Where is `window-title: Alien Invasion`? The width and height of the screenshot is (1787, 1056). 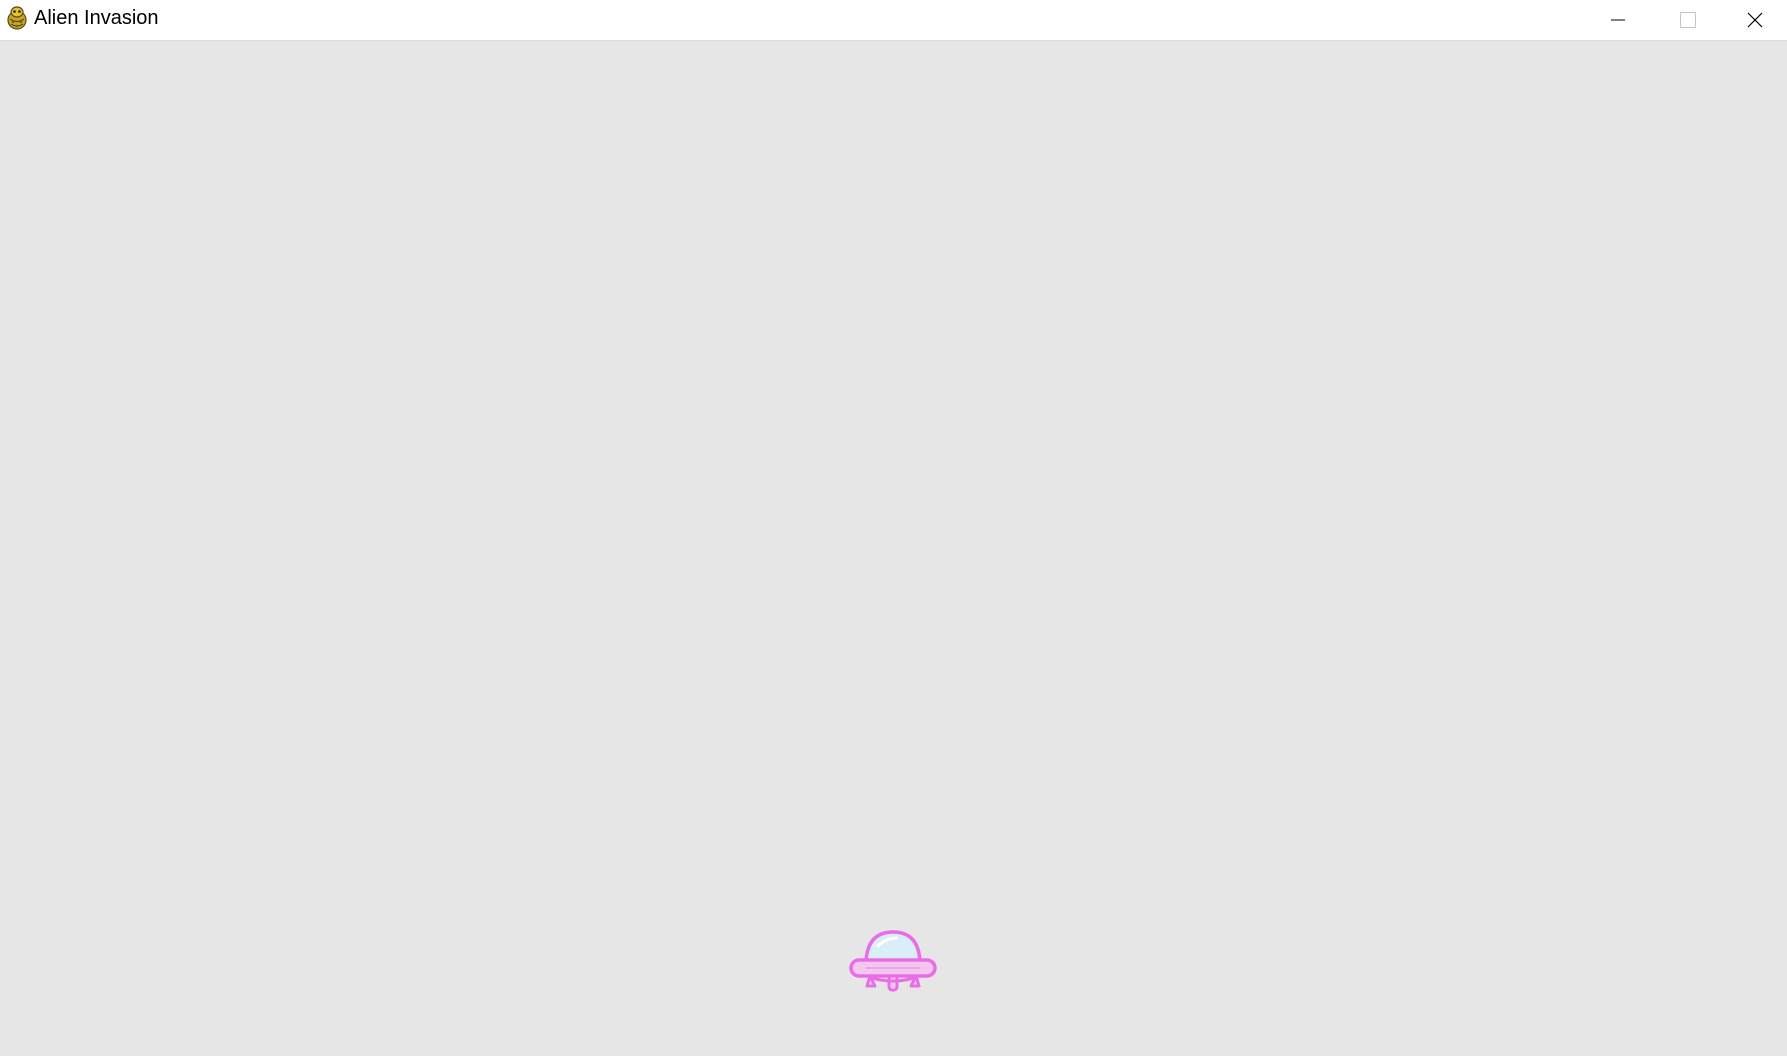 window-title: Alien Invasion is located at coordinates (96, 18).